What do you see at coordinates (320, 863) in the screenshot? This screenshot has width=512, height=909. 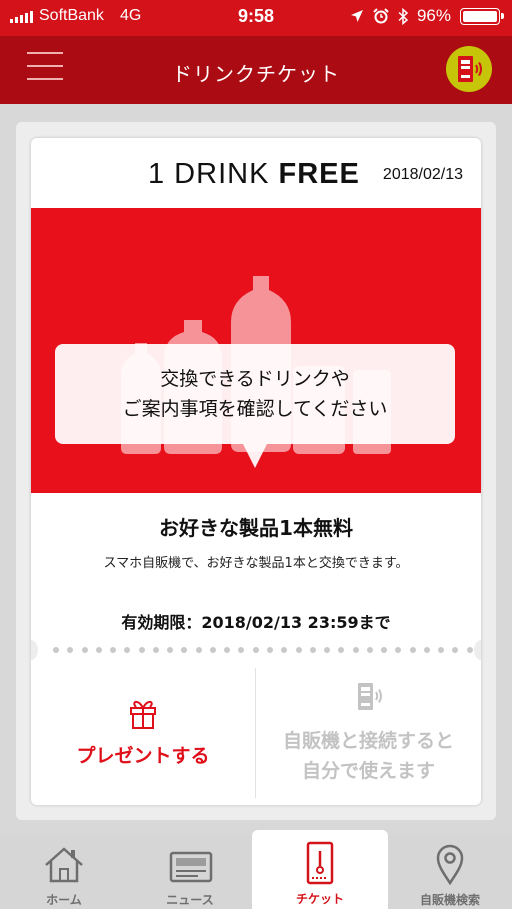 I see `ticket-icon` at bounding box center [320, 863].